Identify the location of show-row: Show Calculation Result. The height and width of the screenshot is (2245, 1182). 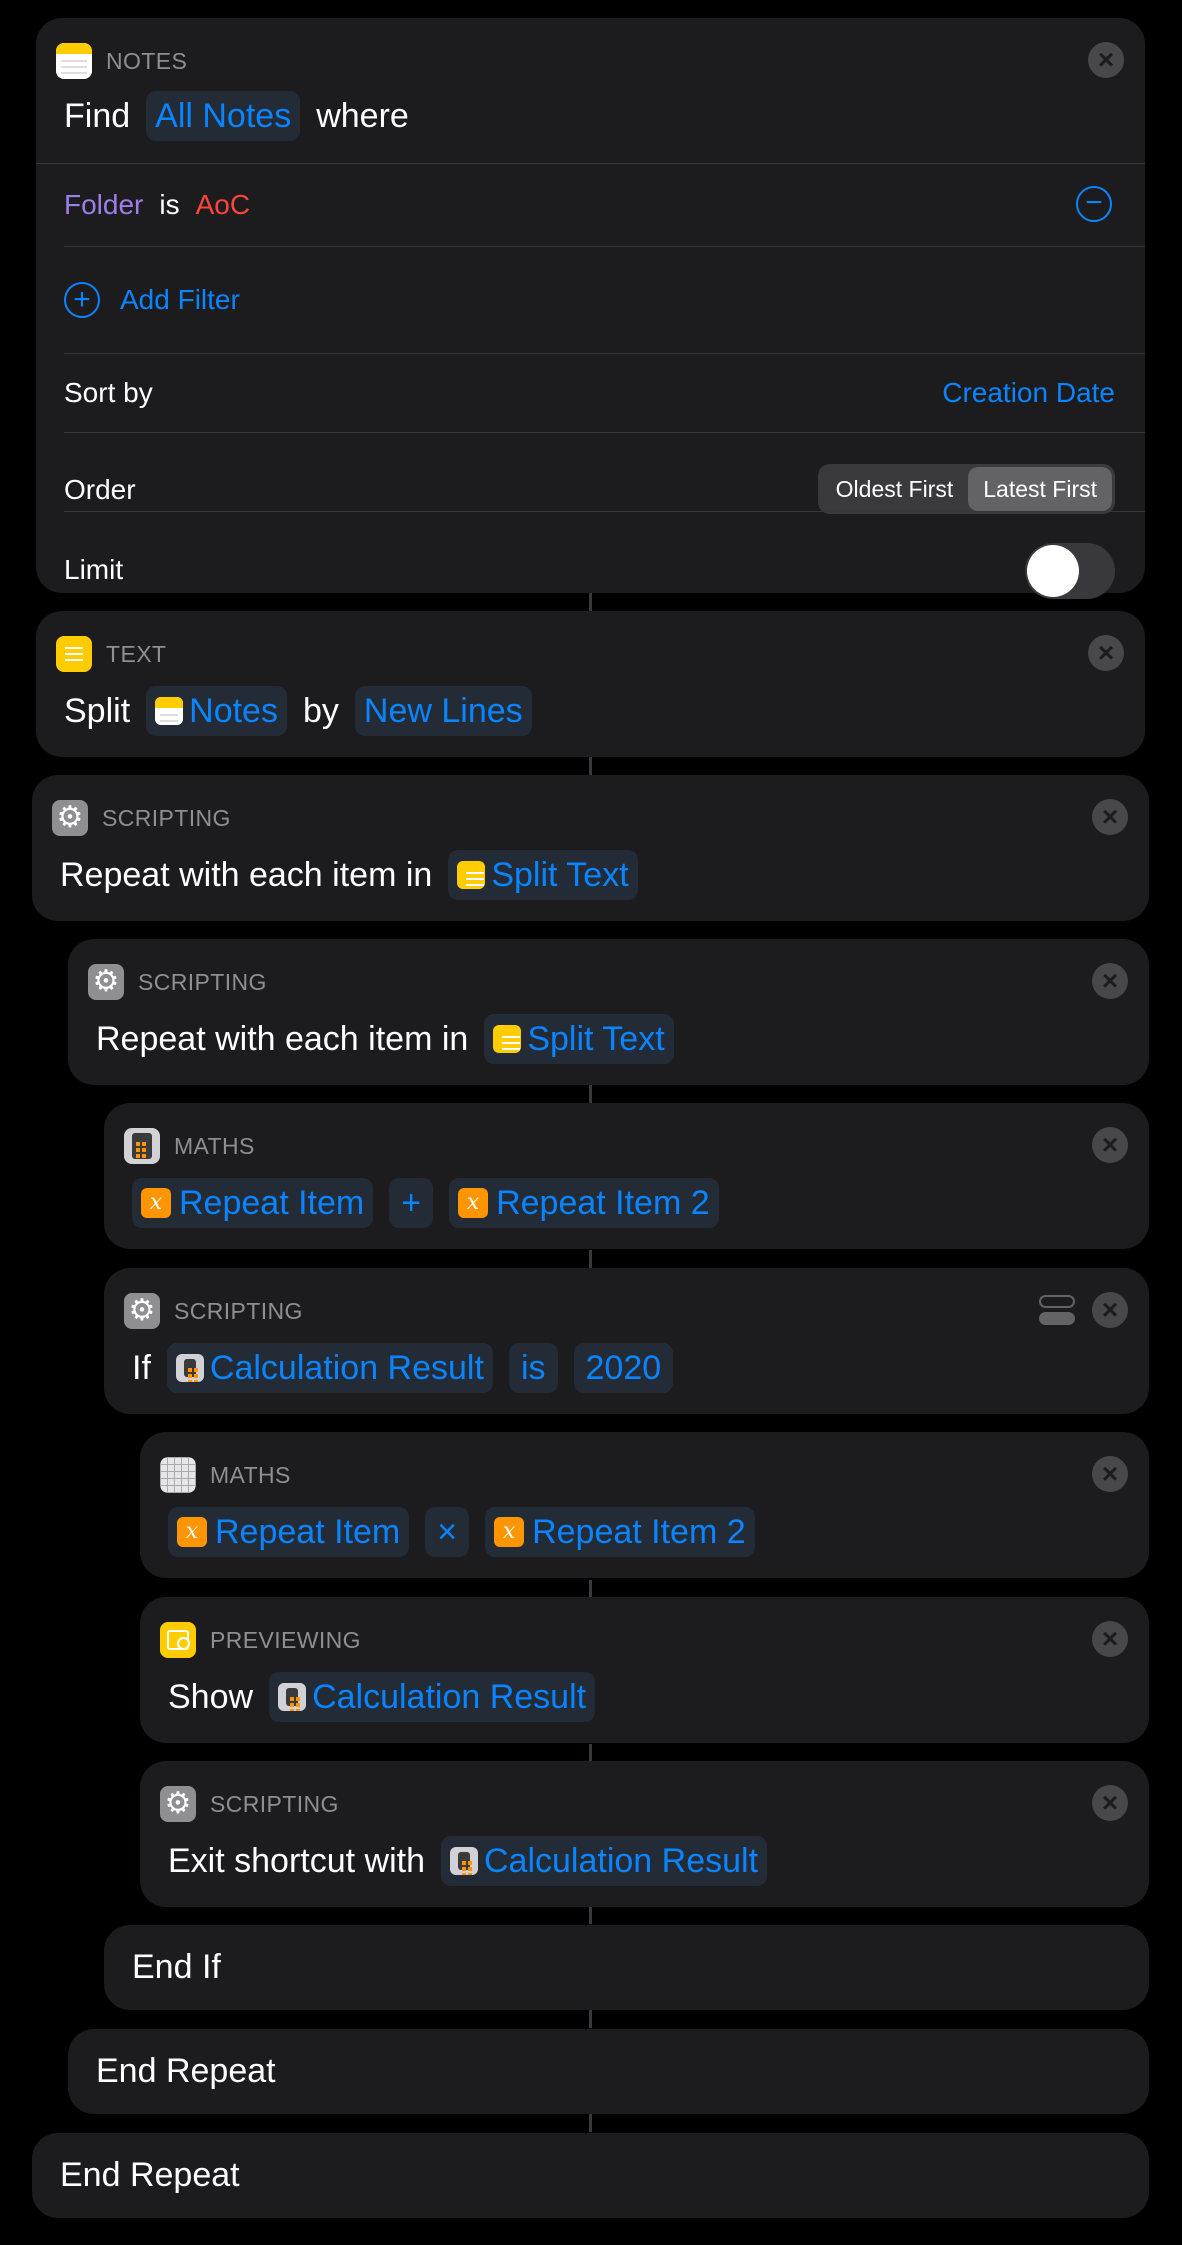
(389, 1697).